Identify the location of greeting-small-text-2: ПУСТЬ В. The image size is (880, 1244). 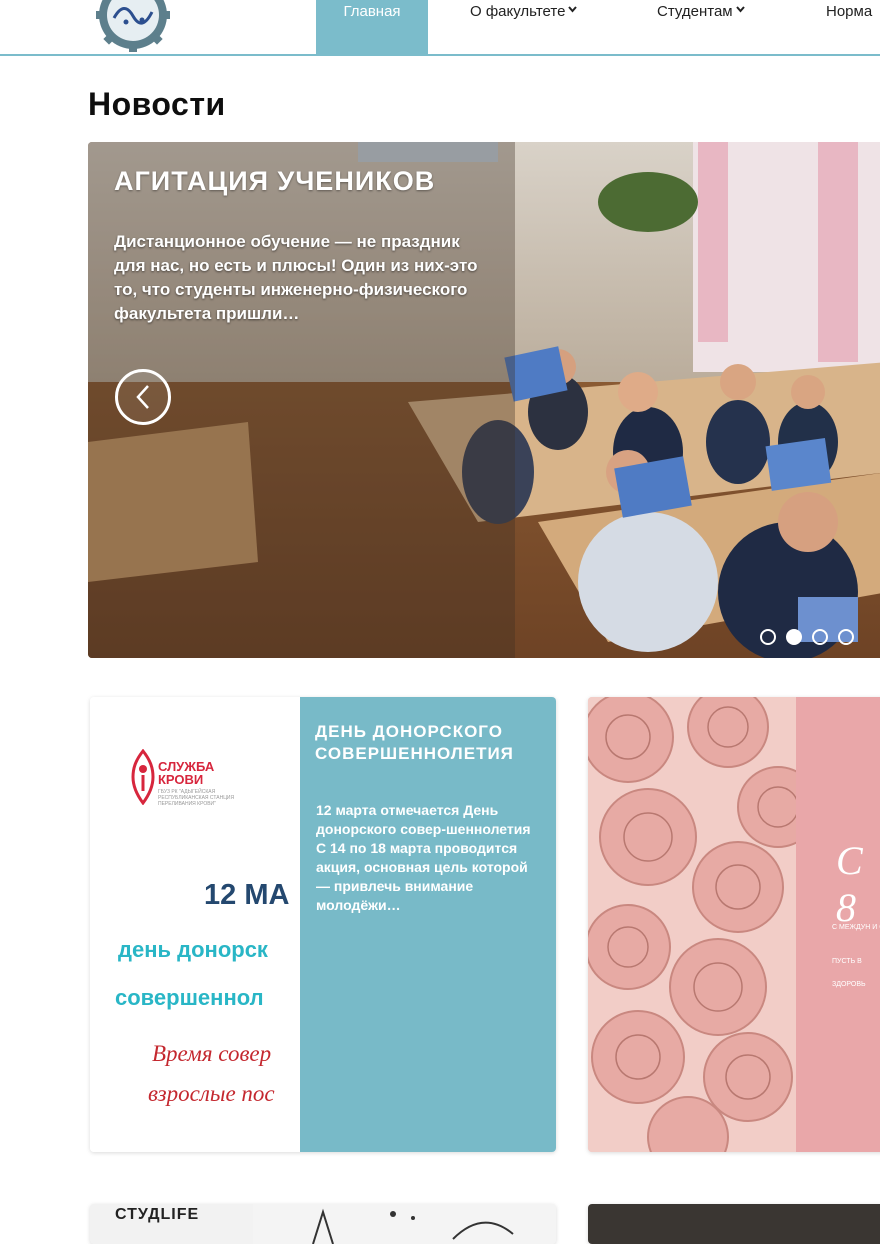
(847, 961).